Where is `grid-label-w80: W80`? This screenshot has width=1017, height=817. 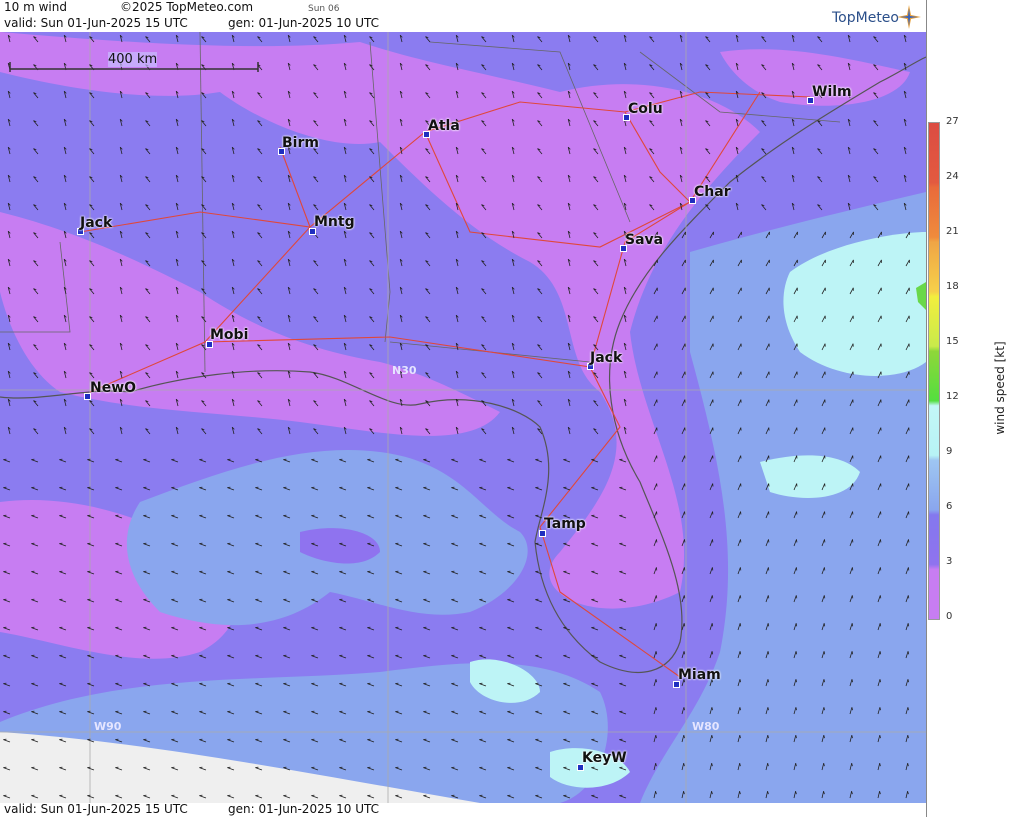
grid-label-w80: W80 is located at coordinates (706, 726).